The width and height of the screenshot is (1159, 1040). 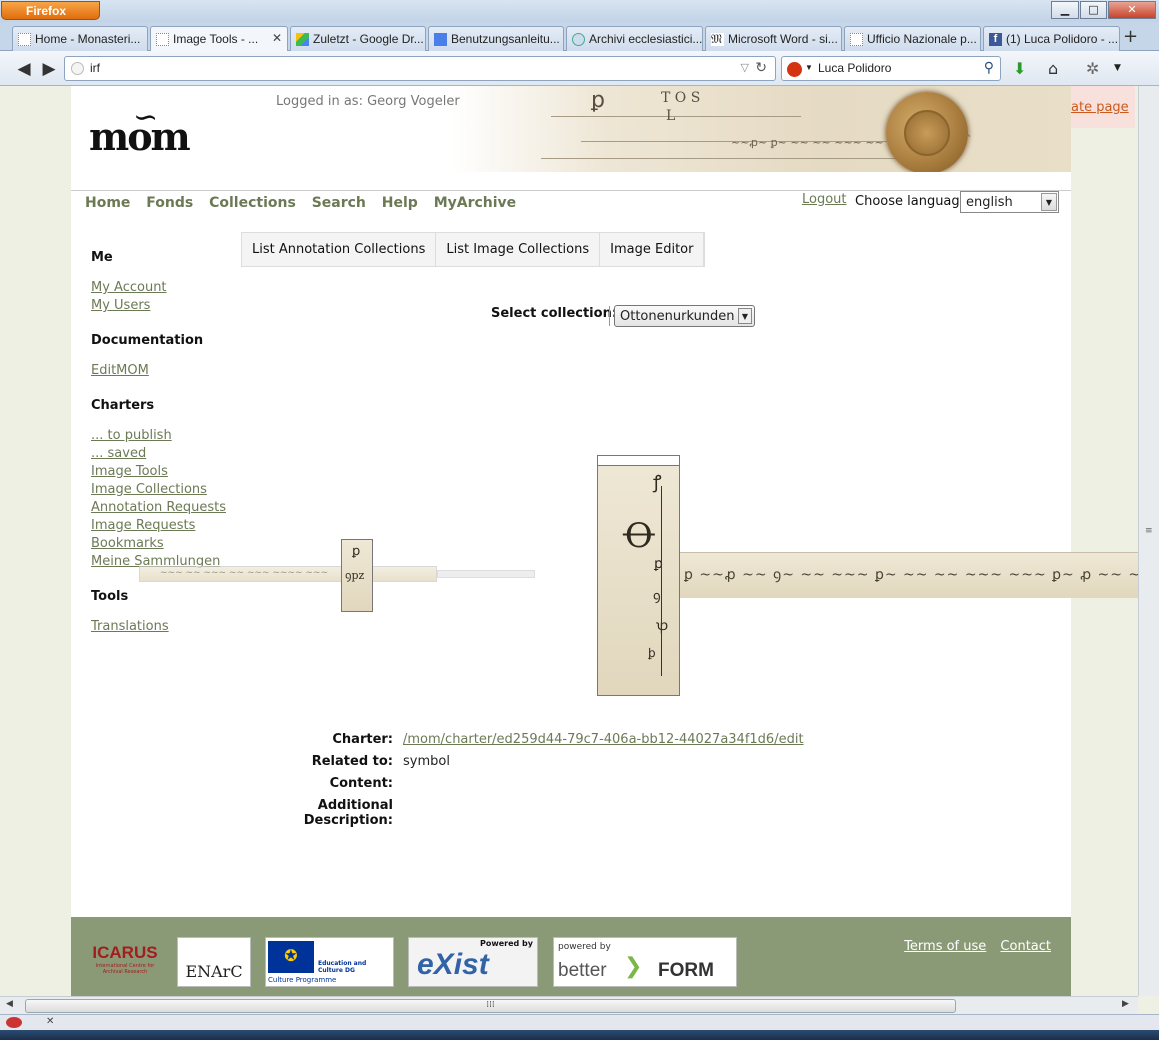 What do you see at coordinates (1117, 68) in the screenshot?
I see `menu-dropdown-icon: ▼` at bounding box center [1117, 68].